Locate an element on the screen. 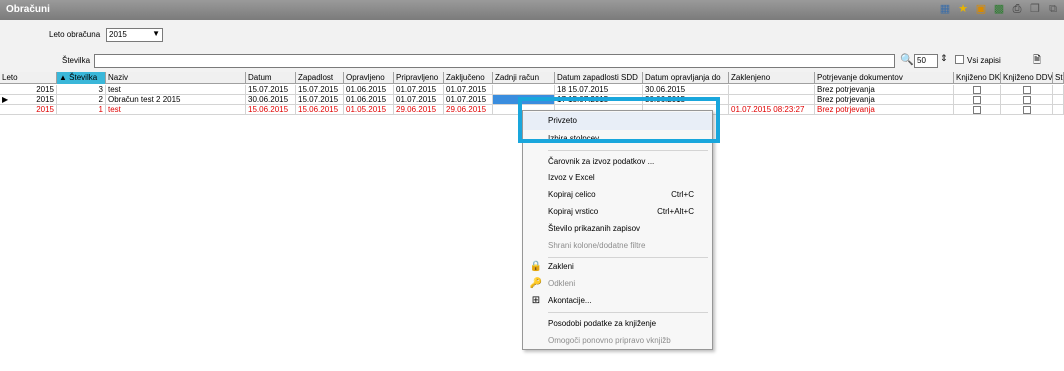  number-search-input is located at coordinates (494, 61).